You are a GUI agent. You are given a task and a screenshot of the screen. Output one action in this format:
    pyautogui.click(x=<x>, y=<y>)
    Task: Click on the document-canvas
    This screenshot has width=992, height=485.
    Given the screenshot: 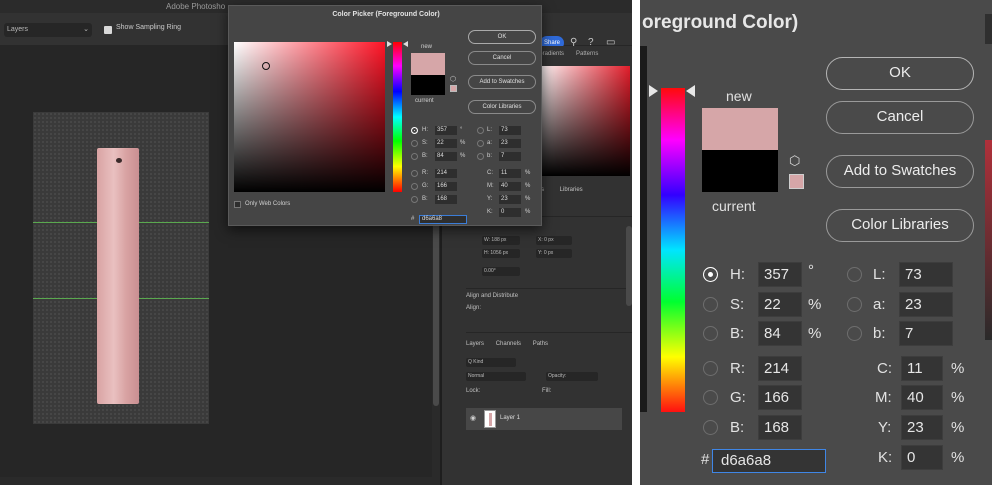 What is the action you would take?
    pyautogui.click(x=121, y=268)
    